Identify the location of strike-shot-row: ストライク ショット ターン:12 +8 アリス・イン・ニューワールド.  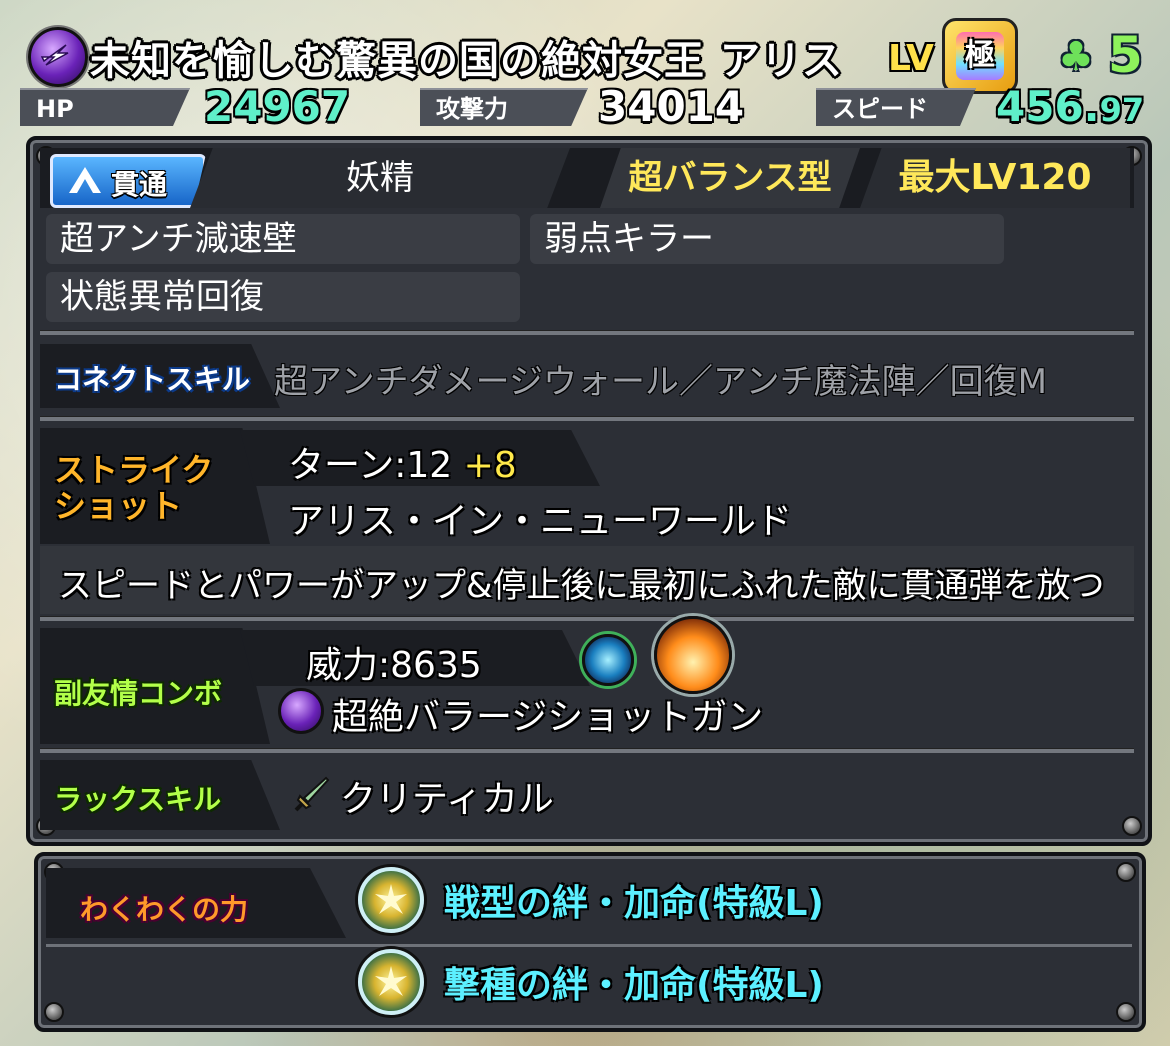
(587, 484).